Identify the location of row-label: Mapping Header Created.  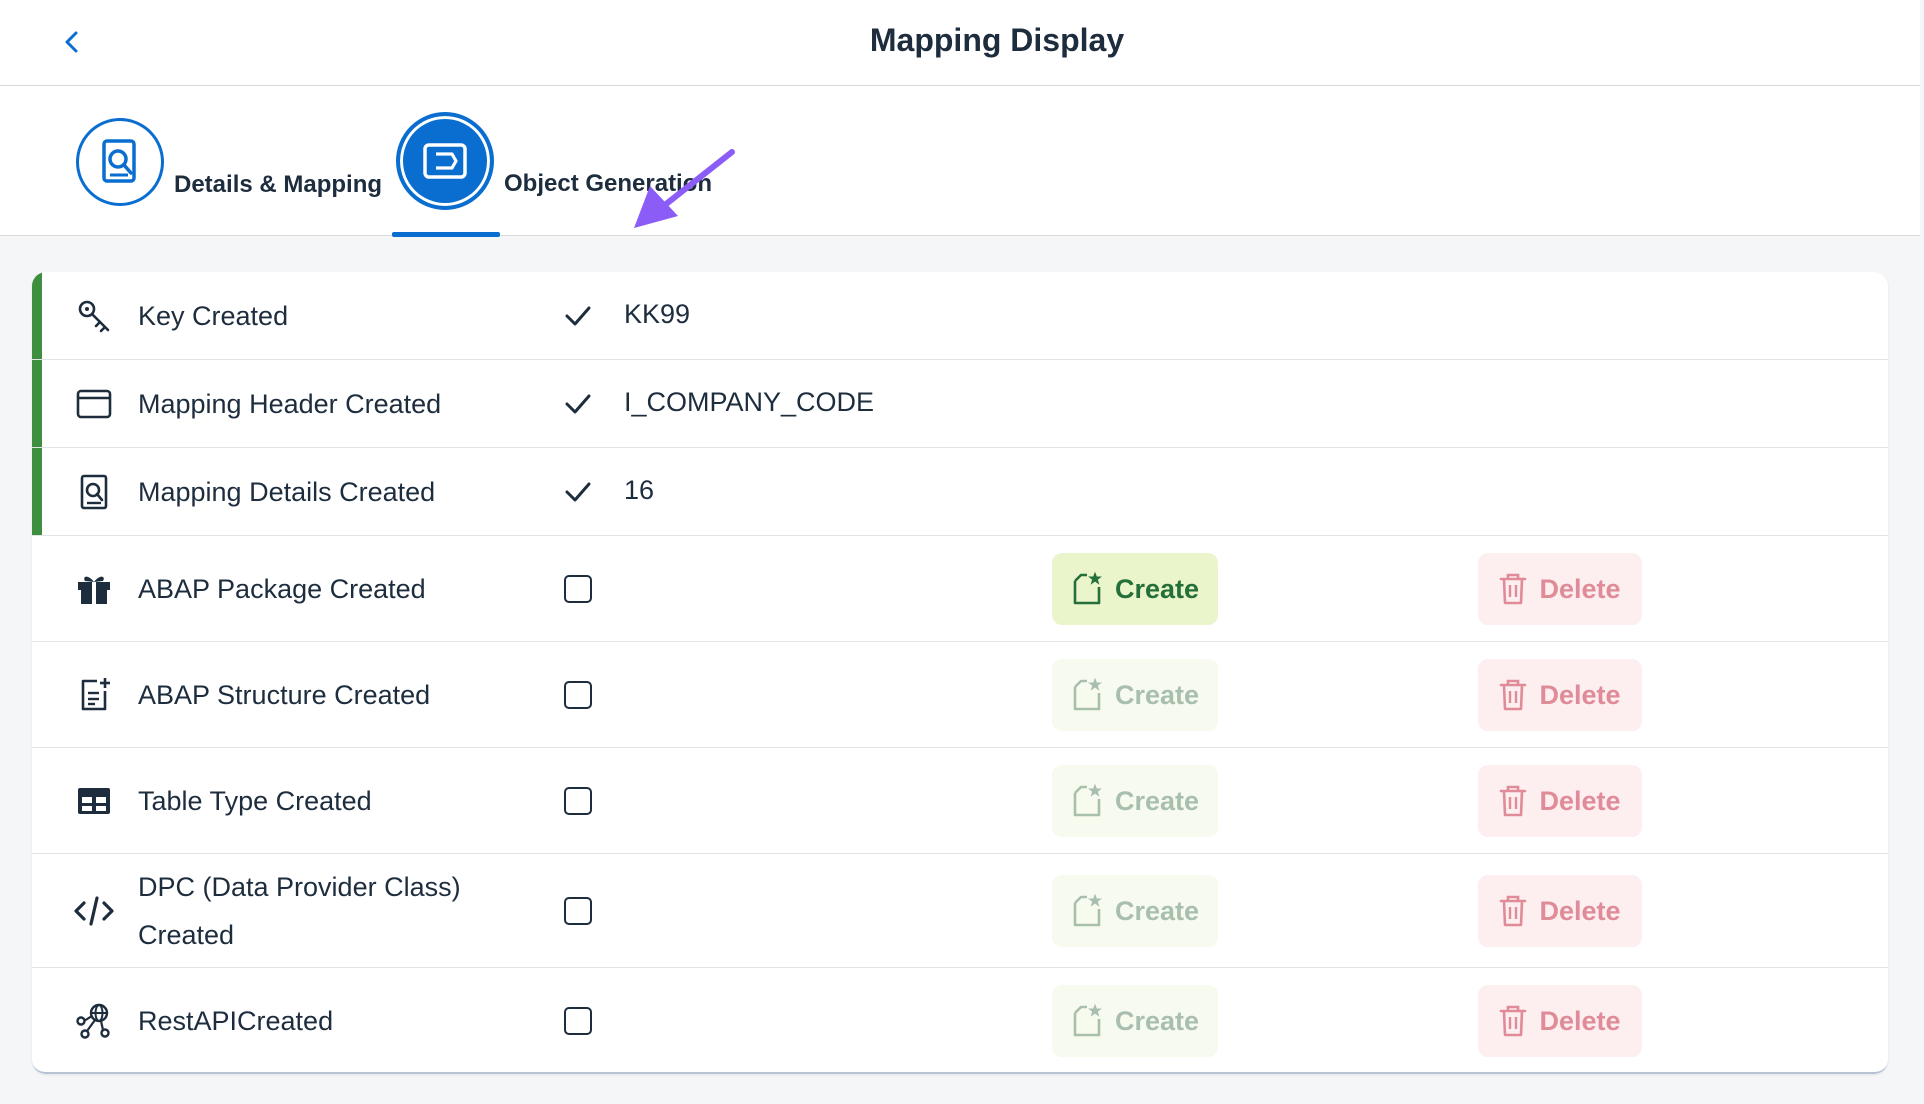
(290, 404).